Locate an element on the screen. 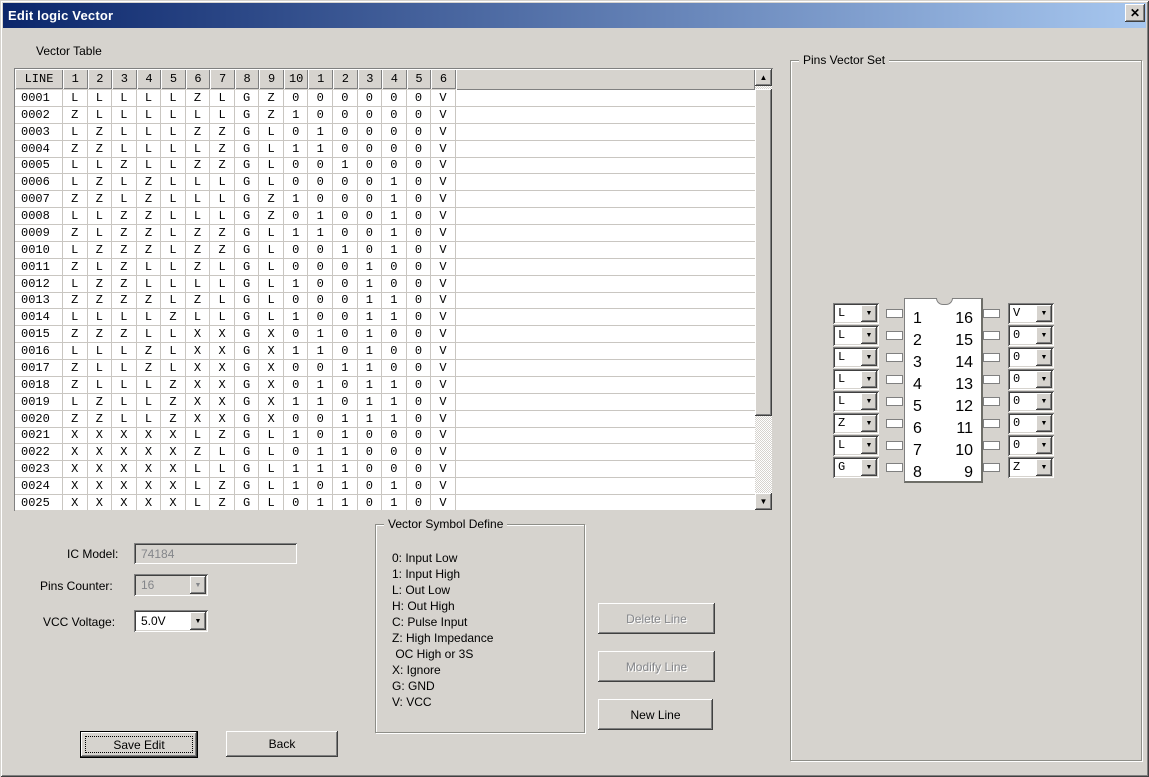 The width and height of the screenshot is (1149, 777). pin-vector-combo-left: Z ▼ is located at coordinates (856, 423).